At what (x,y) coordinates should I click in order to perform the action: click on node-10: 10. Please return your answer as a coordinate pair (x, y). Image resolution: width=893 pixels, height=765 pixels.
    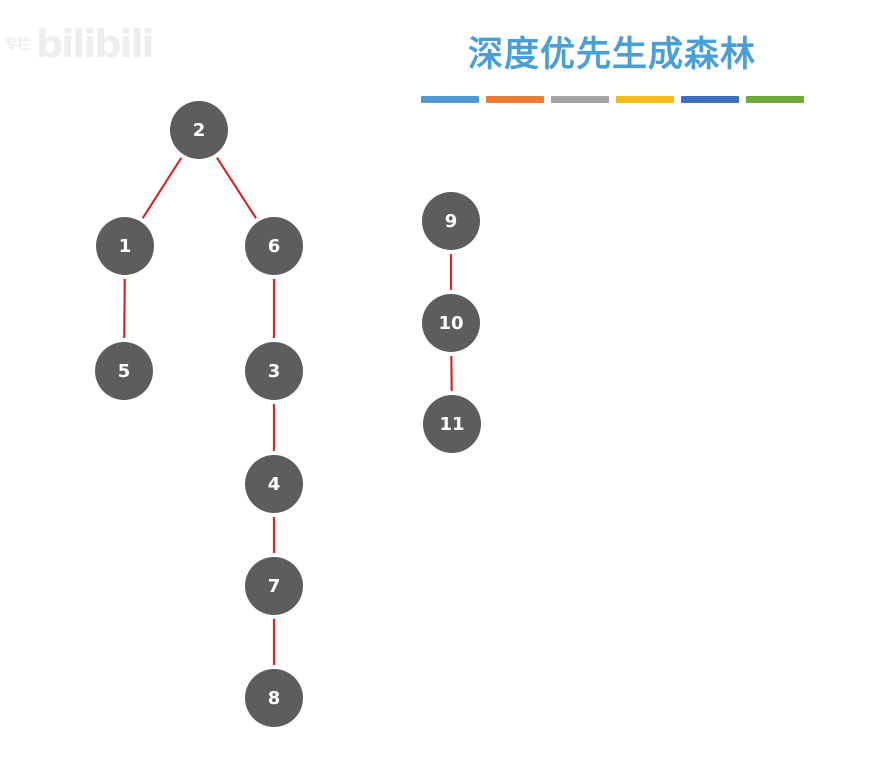
    Looking at the image, I should click on (451, 323).